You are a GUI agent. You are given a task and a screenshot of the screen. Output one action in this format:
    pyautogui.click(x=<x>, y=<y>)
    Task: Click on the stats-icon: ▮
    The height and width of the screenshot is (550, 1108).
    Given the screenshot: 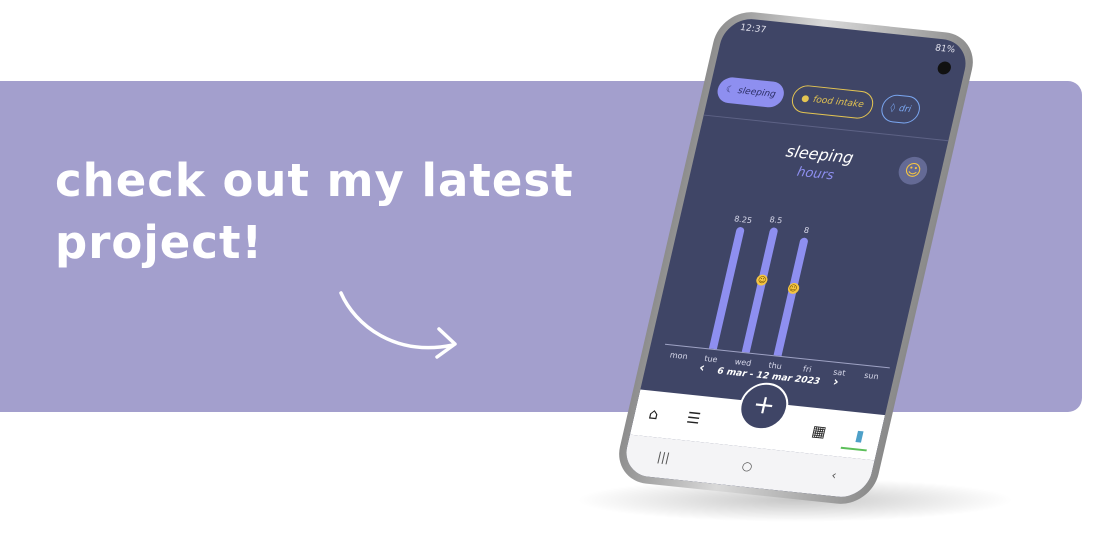 What is the action you would take?
    pyautogui.click(x=860, y=435)
    